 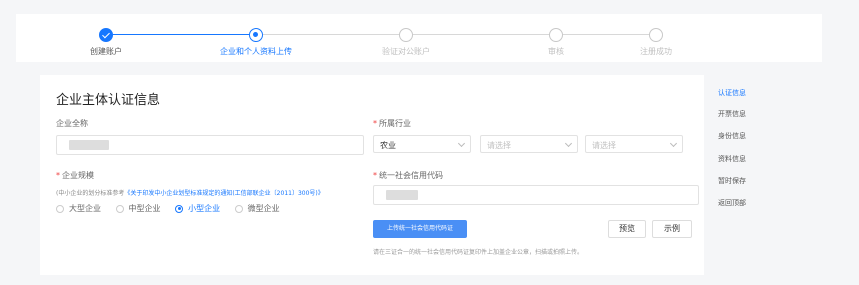 What do you see at coordinates (174, 209) in the screenshot?
I see `scale-radio-group: 大型企业 中型企业 小型企业 微型企业` at bounding box center [174, 209].